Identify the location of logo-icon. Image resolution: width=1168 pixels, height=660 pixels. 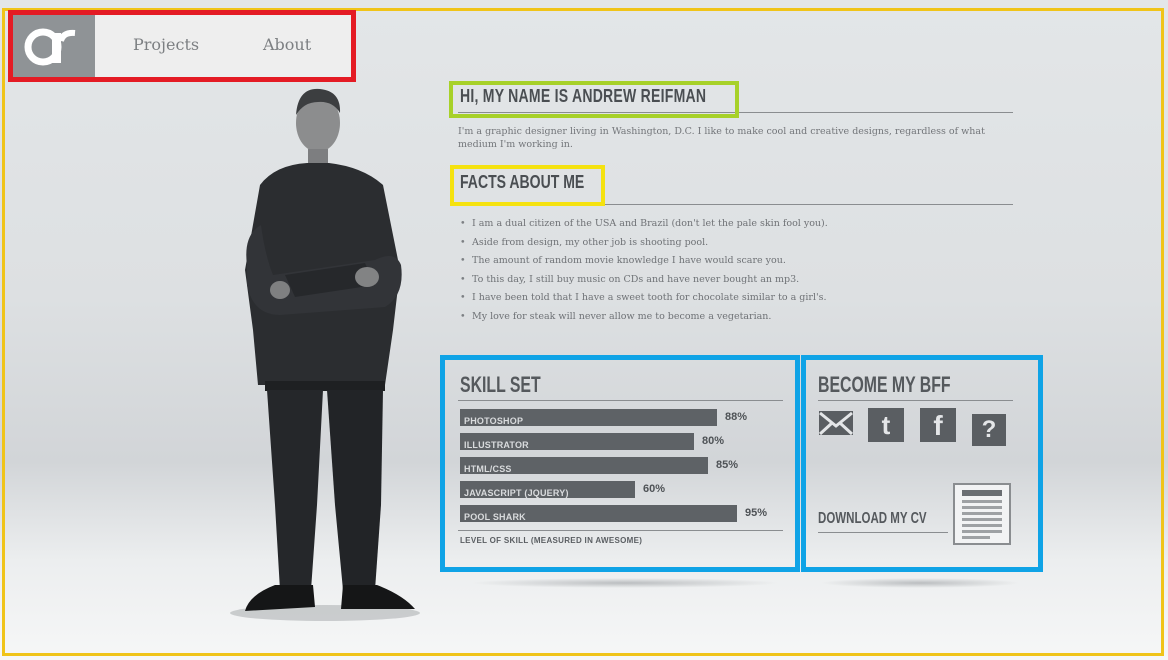
(50, 47).